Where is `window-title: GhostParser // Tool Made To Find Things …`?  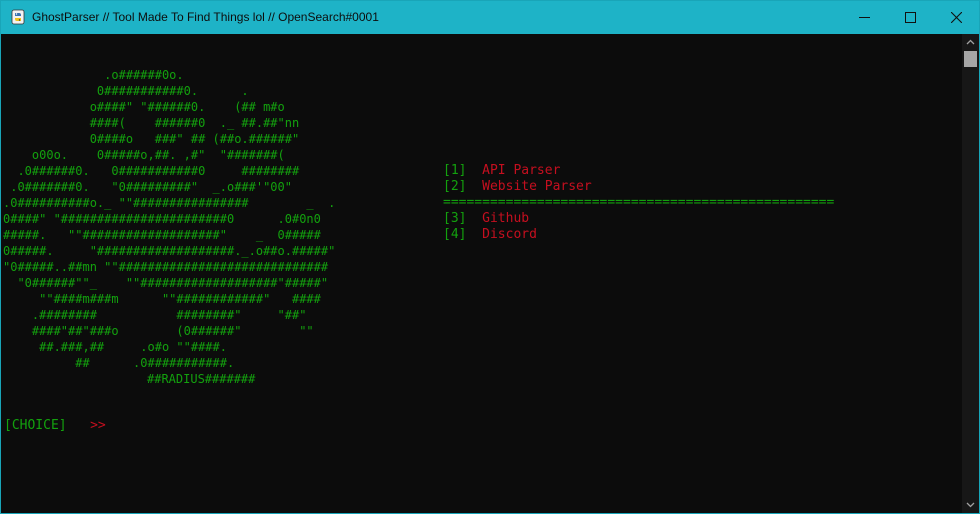
window-title: GhostParser // Tool Made To Find Things … is located at coordinates (205, 17).